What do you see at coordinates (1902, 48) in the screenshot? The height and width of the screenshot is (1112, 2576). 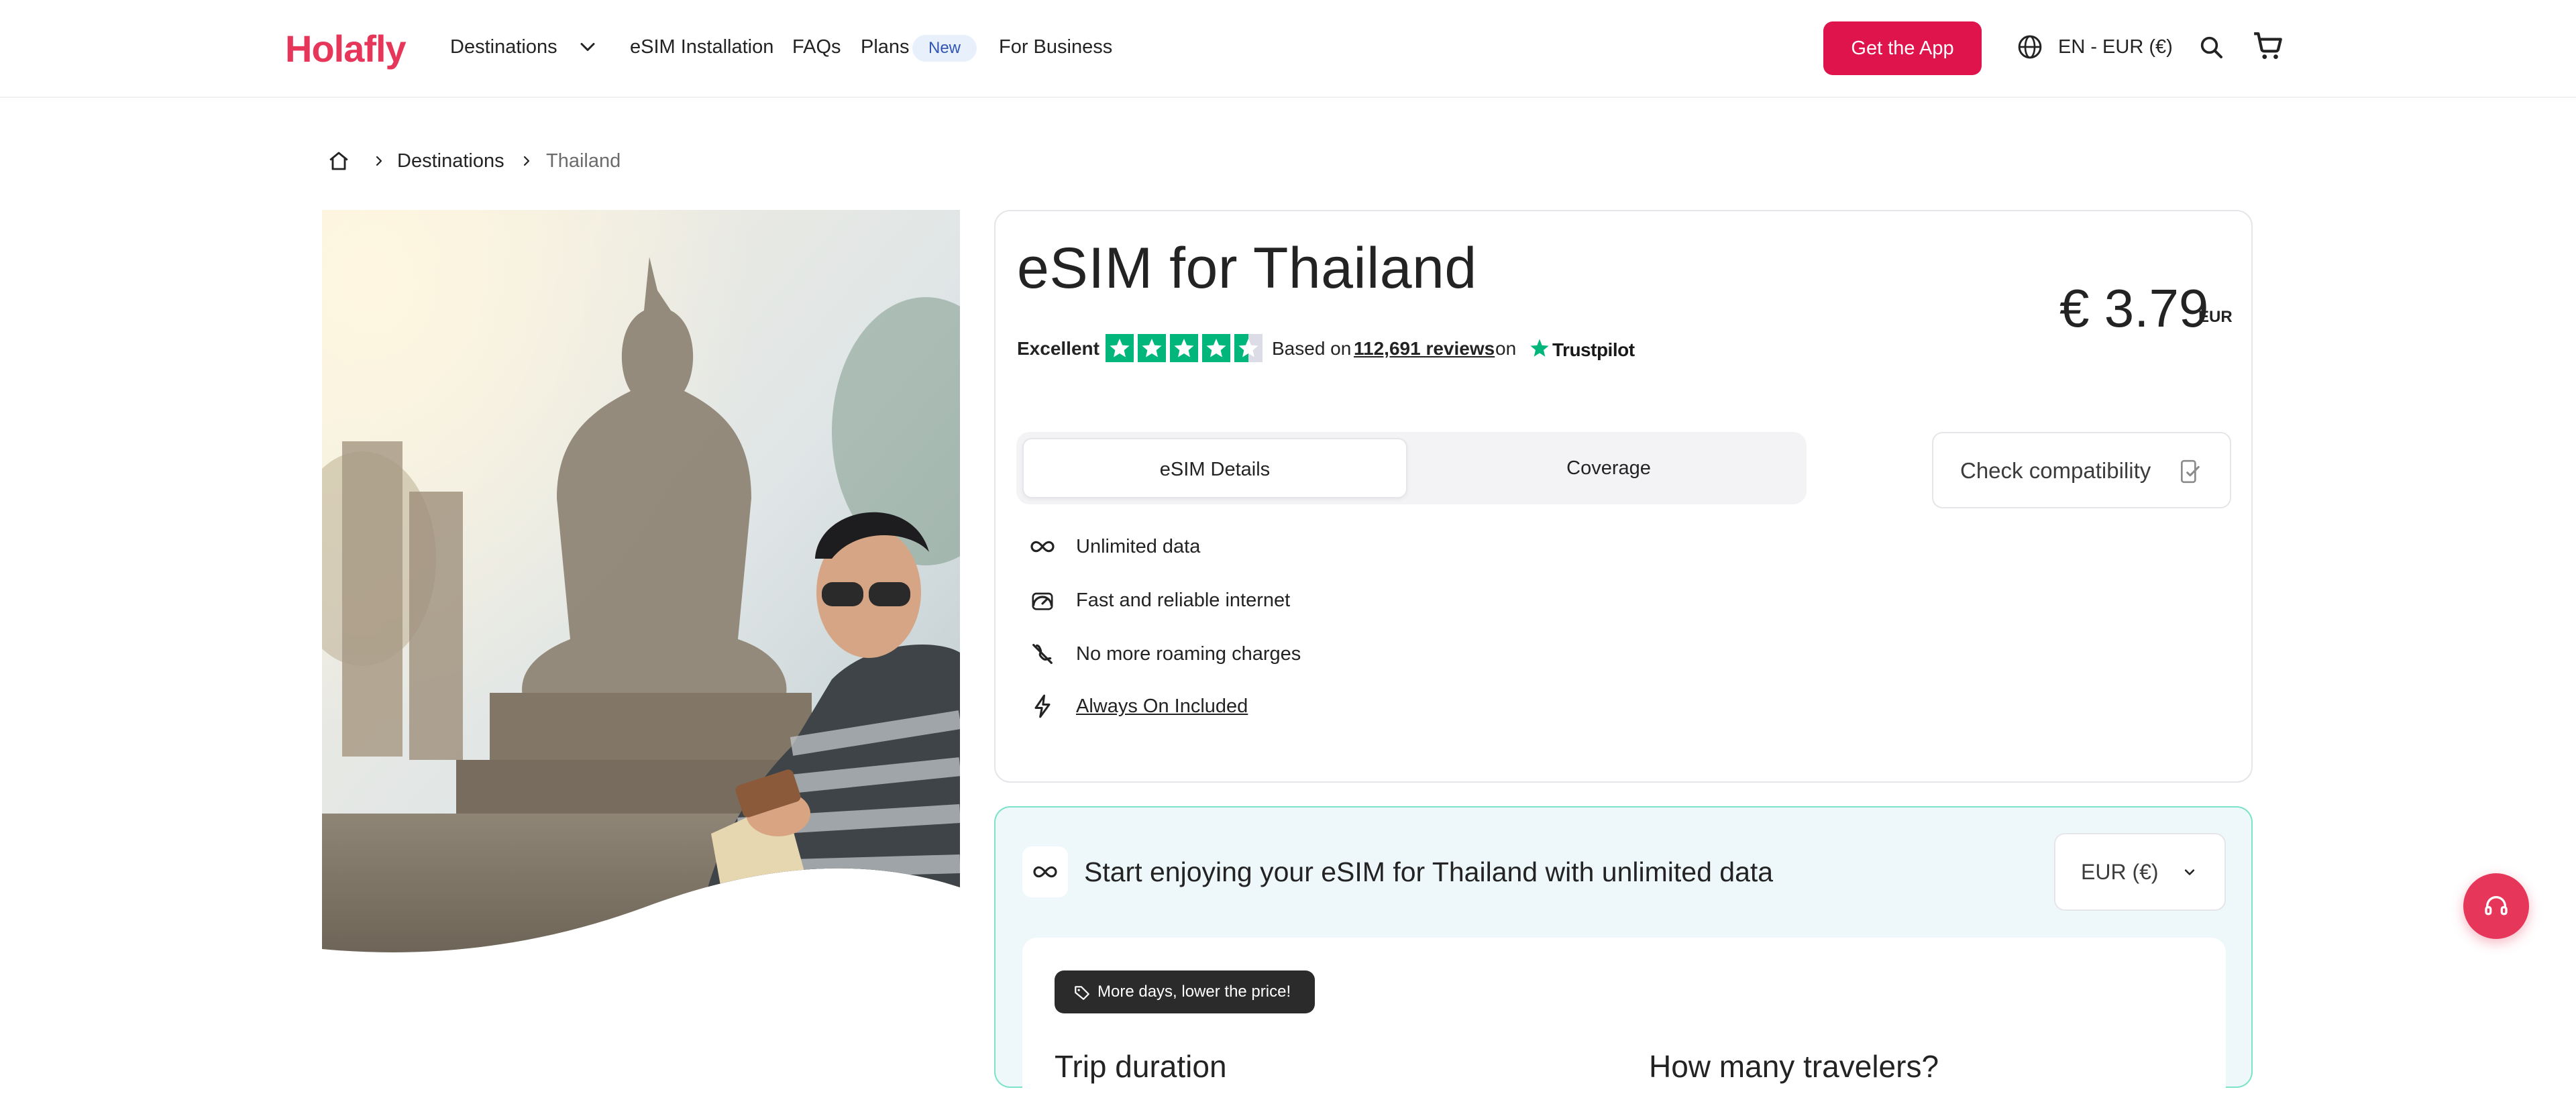 I see `get-the-app-button: Get the App` at bounding box center [1902, 48].